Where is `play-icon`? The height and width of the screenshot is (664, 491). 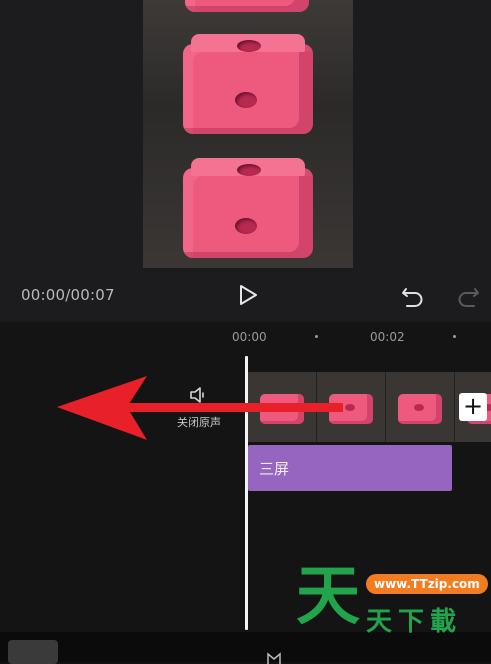
play-icon is located at coordinates (248, 295).